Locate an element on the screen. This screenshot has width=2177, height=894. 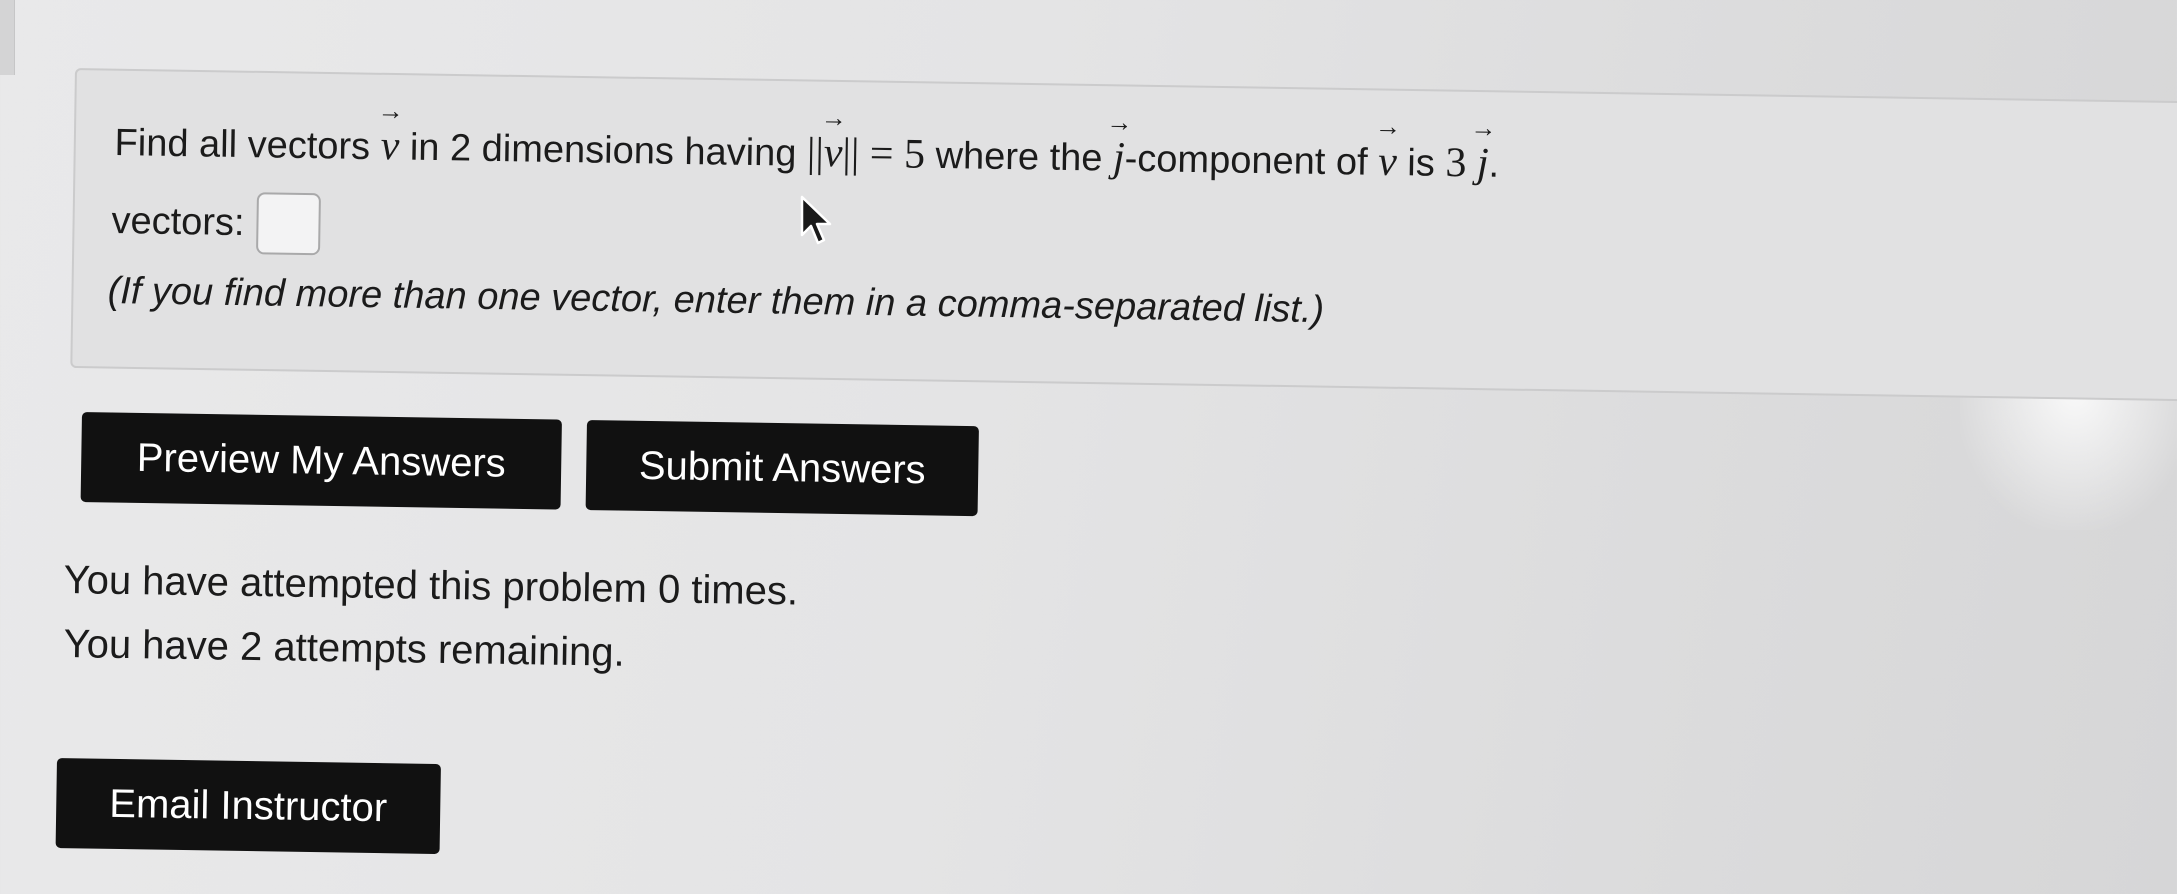
problem-text-where-the: where the is located at coordinates (1019, 157).